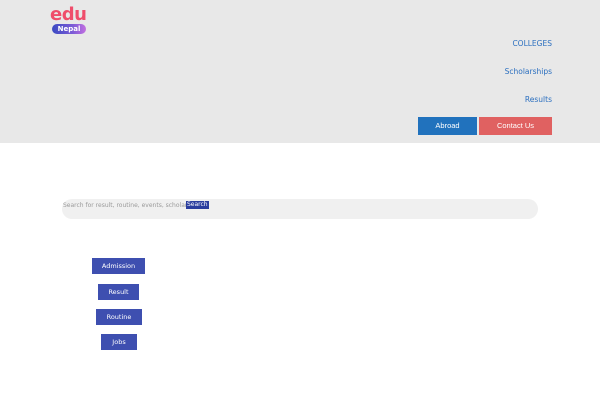 The image size is (600, 400). I want to click on logo-text-nepal: Nepal, so click(69, 29).